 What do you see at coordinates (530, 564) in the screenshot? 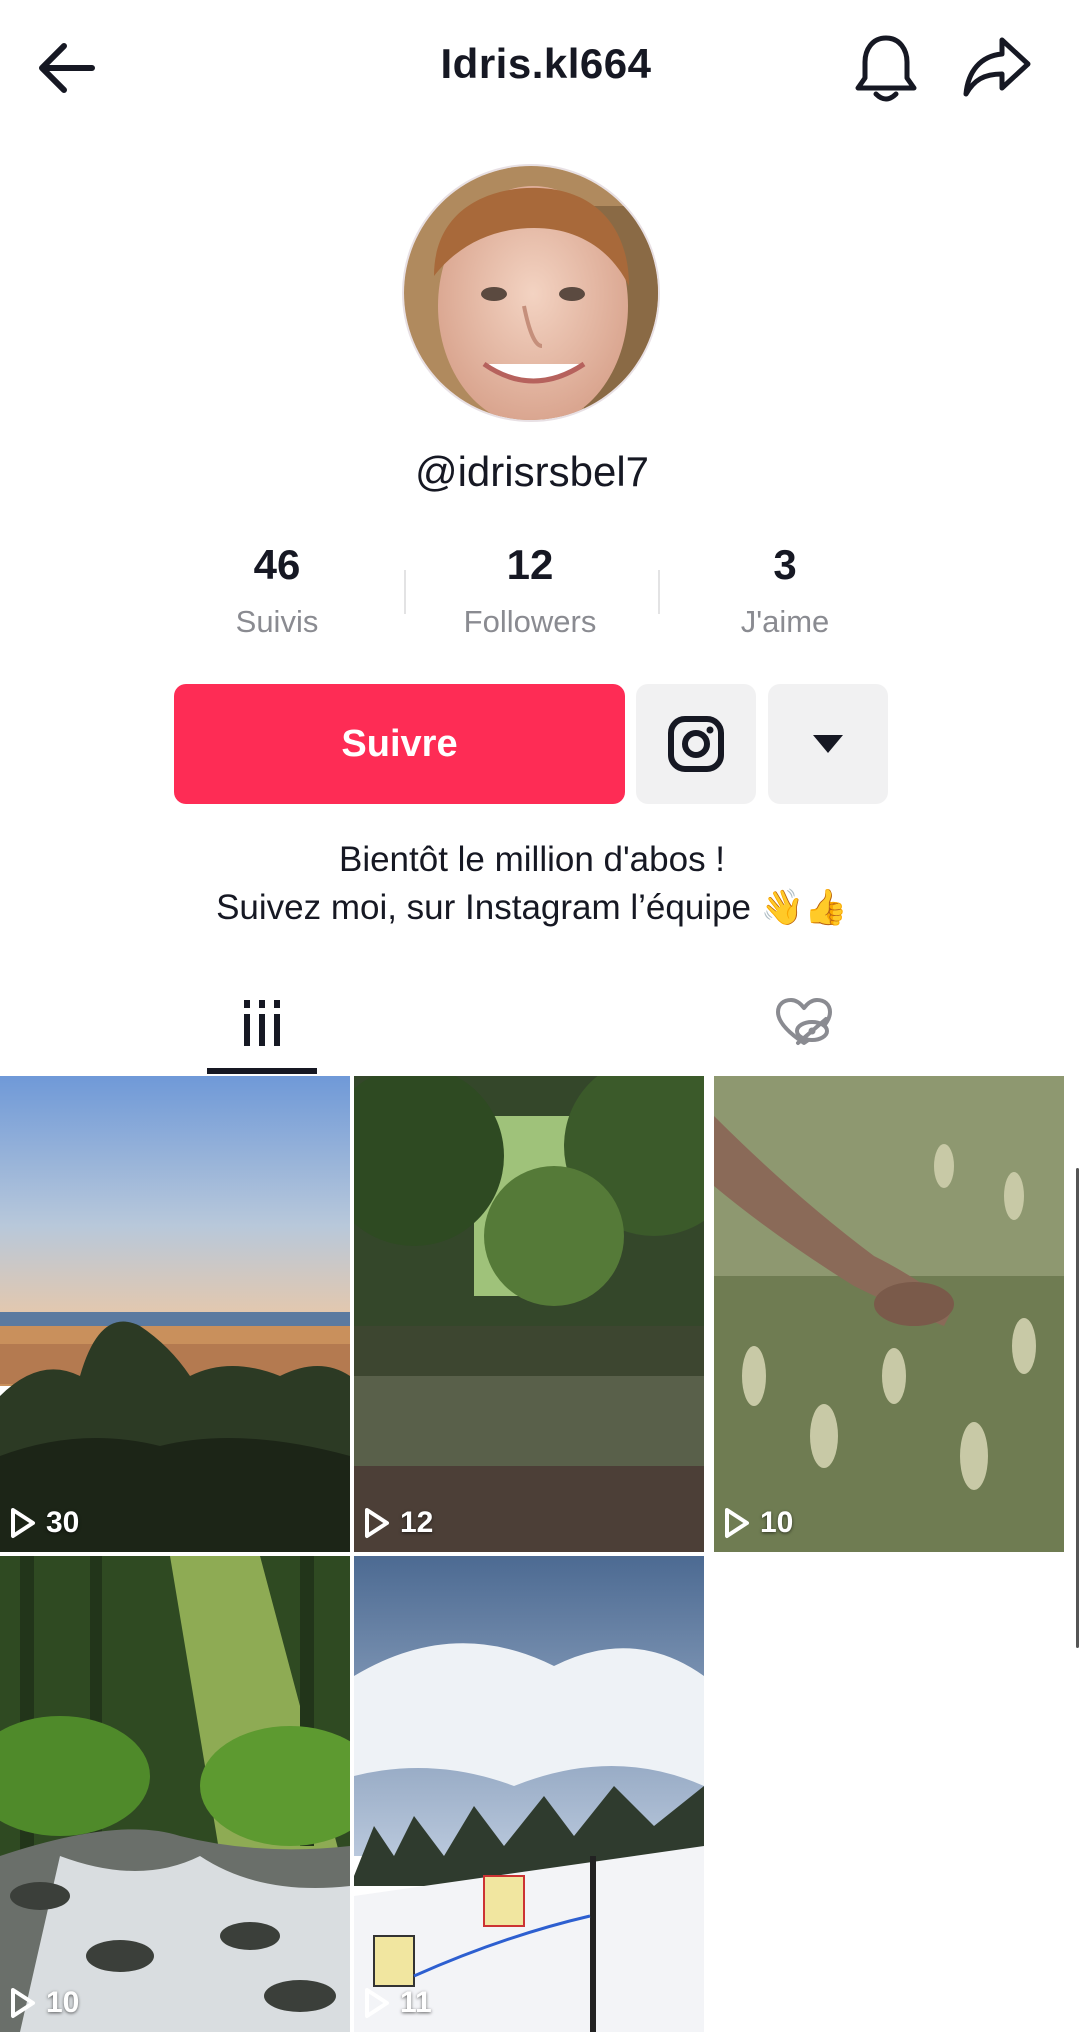
I see `stat-followers-count: 12` at bounding box center [530, 564].